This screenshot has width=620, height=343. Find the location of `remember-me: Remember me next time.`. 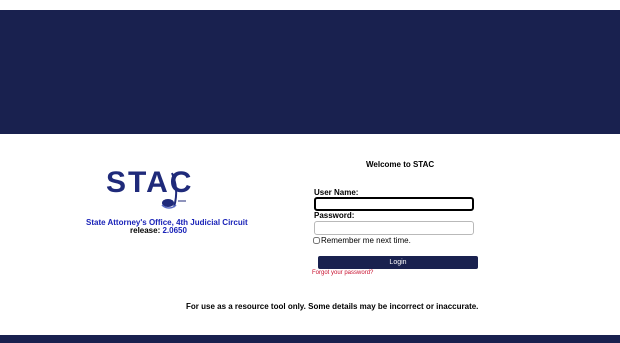

remember-me: Remember me next time. is located at coordinates (362, 240).